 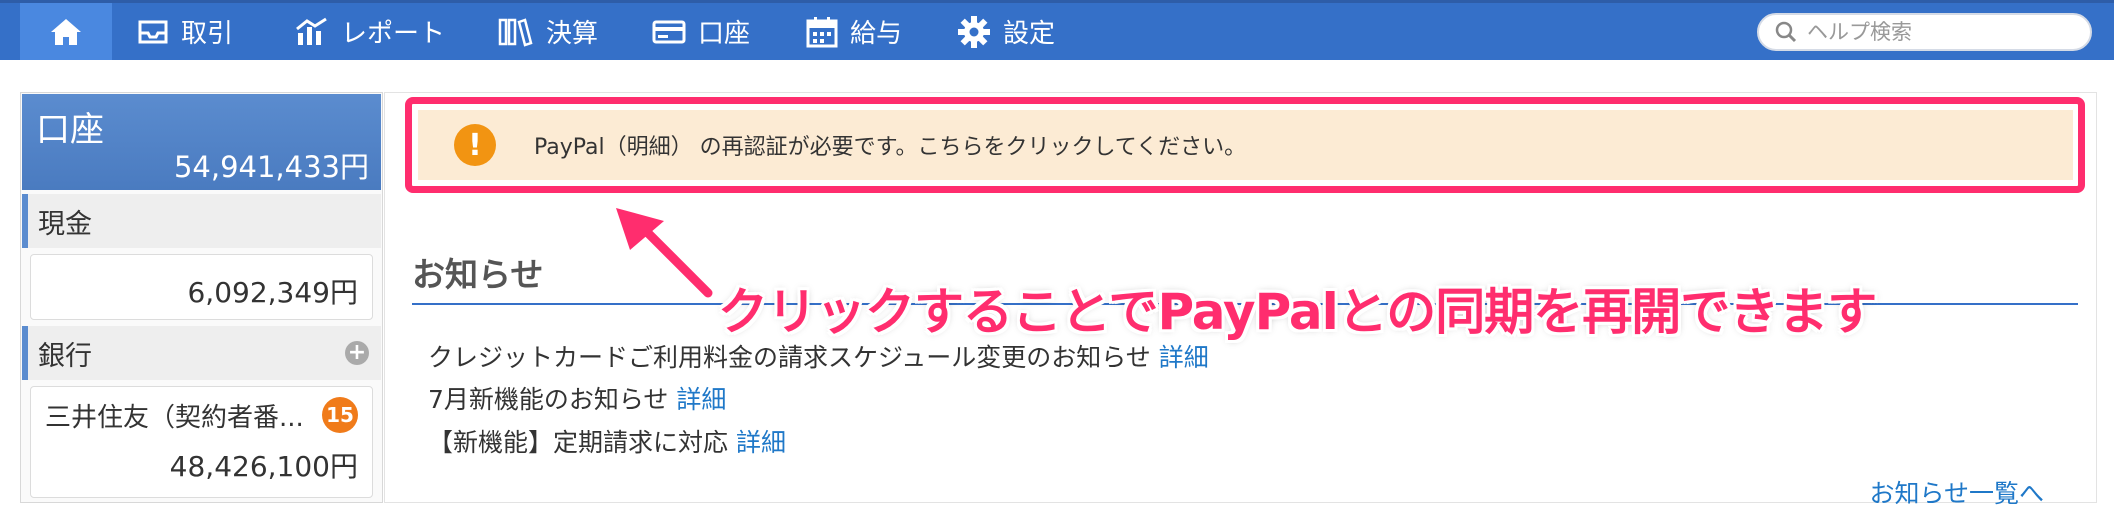 I want to click on news-list-link: お知らせ一覧へ, so click(x=1956, y=492).